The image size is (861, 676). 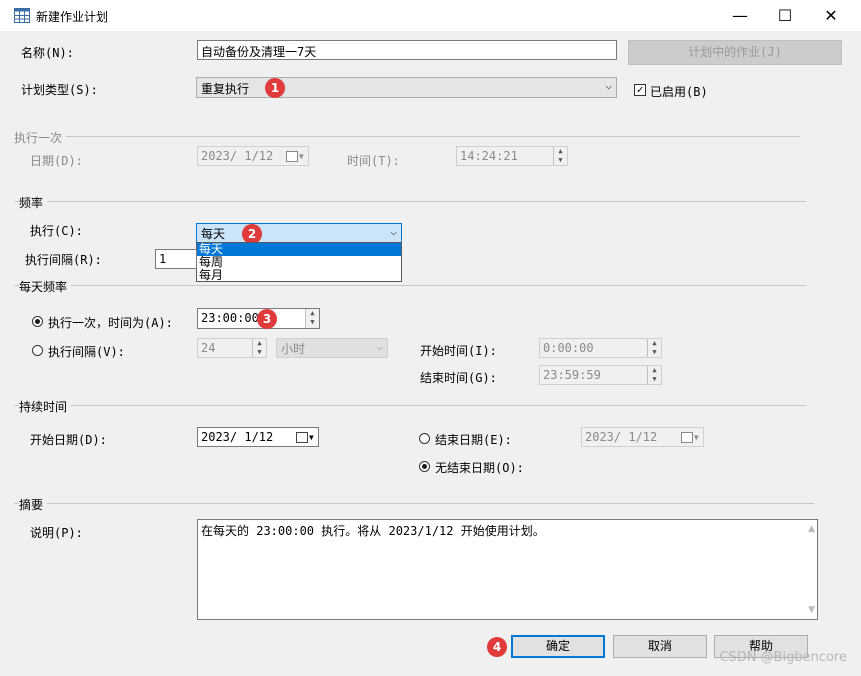 I want to click on one-time-group-line, so click(x=407, y=136).